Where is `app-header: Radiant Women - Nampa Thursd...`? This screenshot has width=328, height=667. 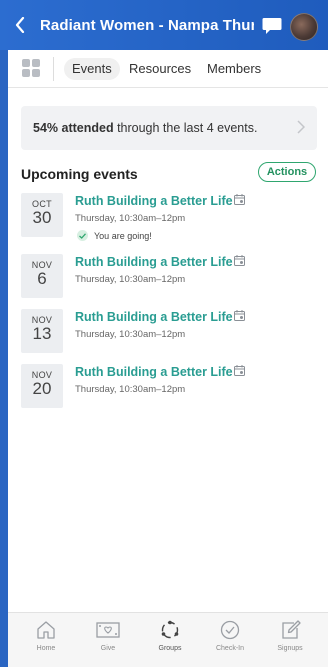
app-header: Radiant Women - Nampa Thursd... is located at coordinates (164, 25).